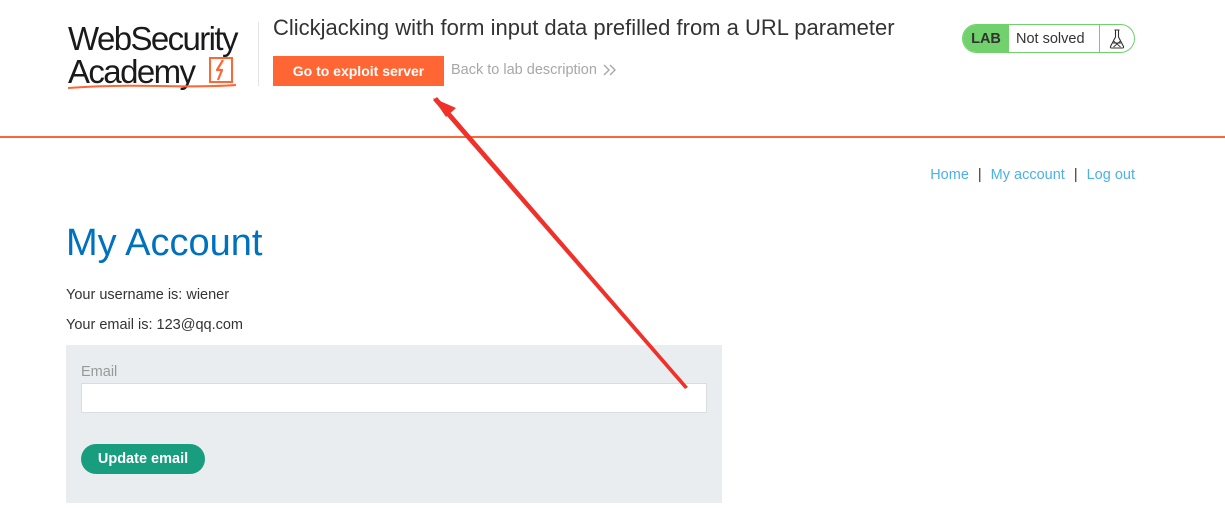 The width and height of the screenshot is (1225, 520). I want to click on lab-status-widget: LAB Not solved, so click(1048, 38).